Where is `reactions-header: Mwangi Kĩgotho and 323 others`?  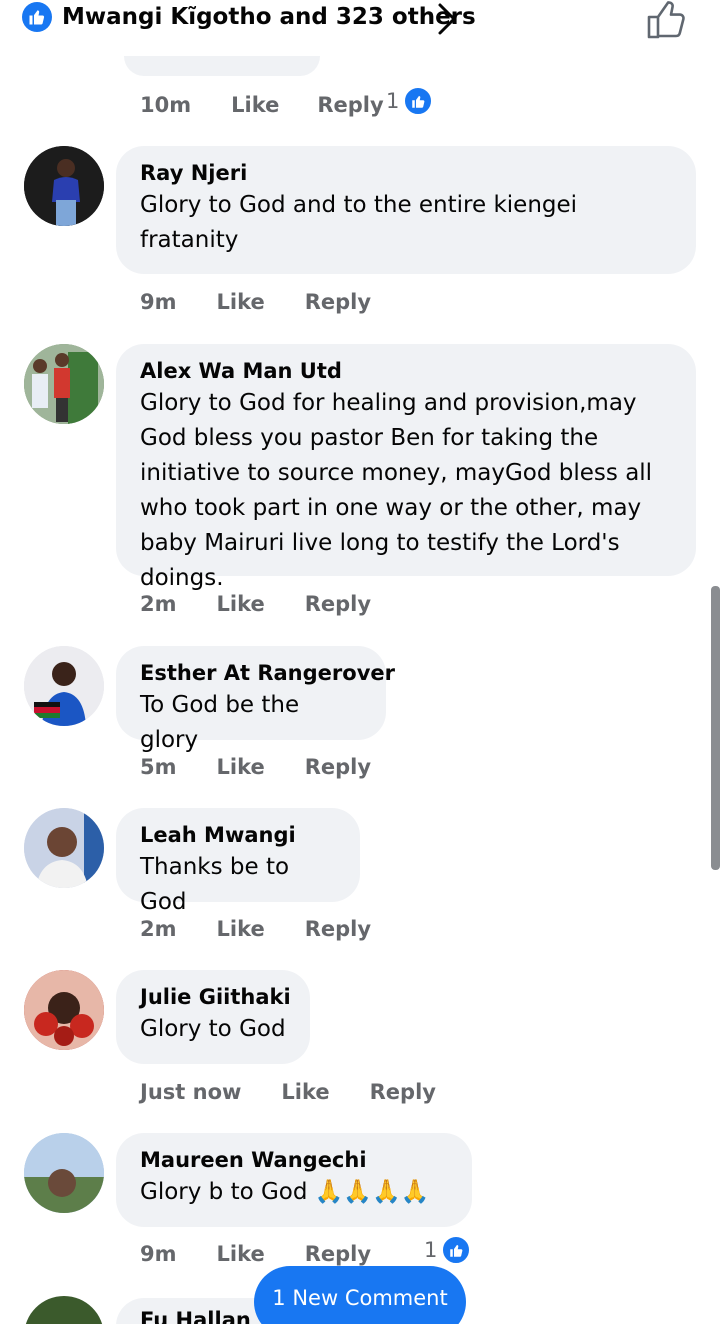 reactions-header: Mwangi Kĩgotho and 323 others is located at coordinates (360, 22).